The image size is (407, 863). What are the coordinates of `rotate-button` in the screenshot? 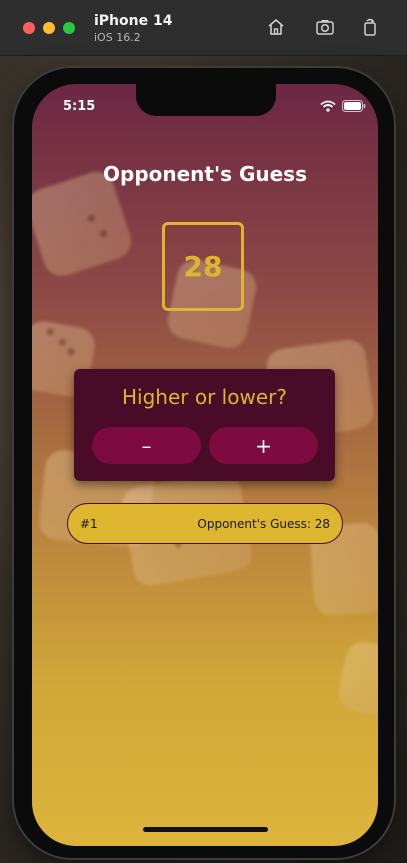 It's located at (370, 27).